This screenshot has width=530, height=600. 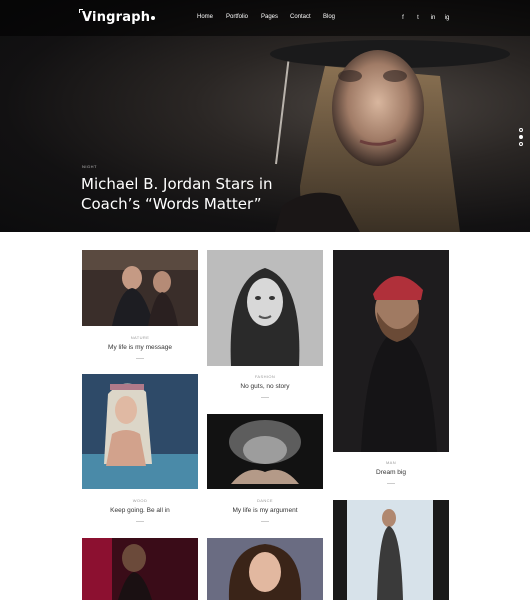 What do you see at coordinates (265, 510) in the screenshot?
I see `post-title: My life is my argument` at bounding box center [265, 510].